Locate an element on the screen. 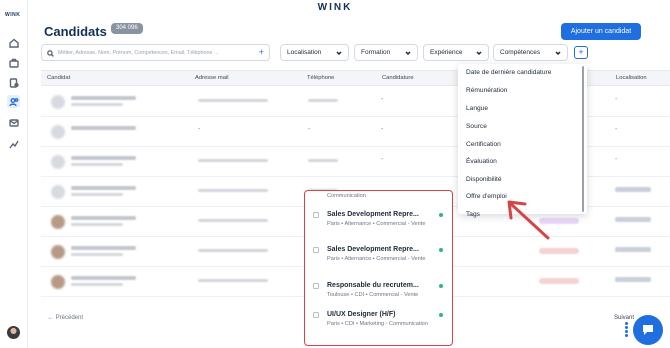  column-header: Localisation is located at coordinates (631, 78).